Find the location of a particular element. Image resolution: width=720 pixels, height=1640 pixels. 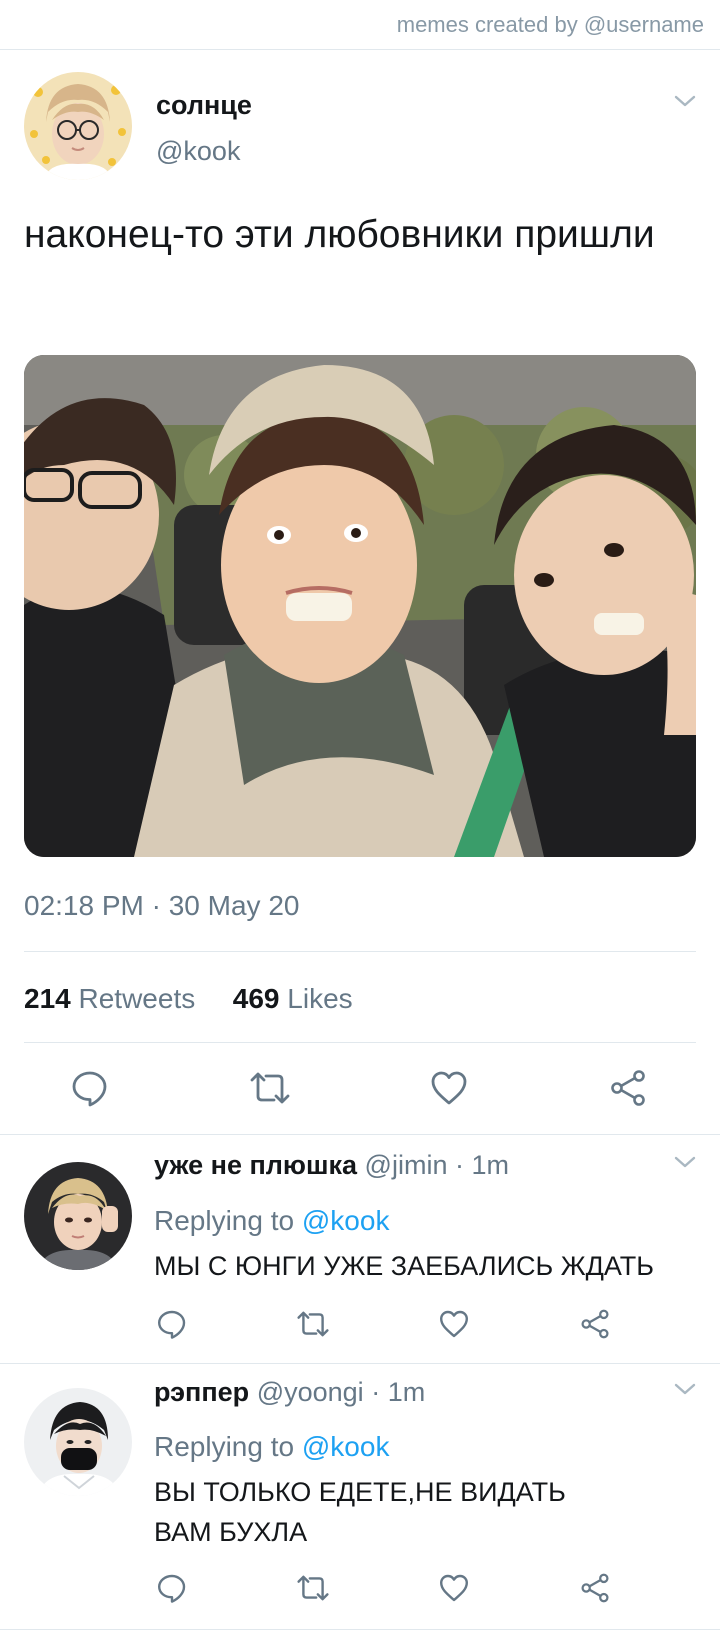

author-handle: @kook is located at coordinates (198, 151).